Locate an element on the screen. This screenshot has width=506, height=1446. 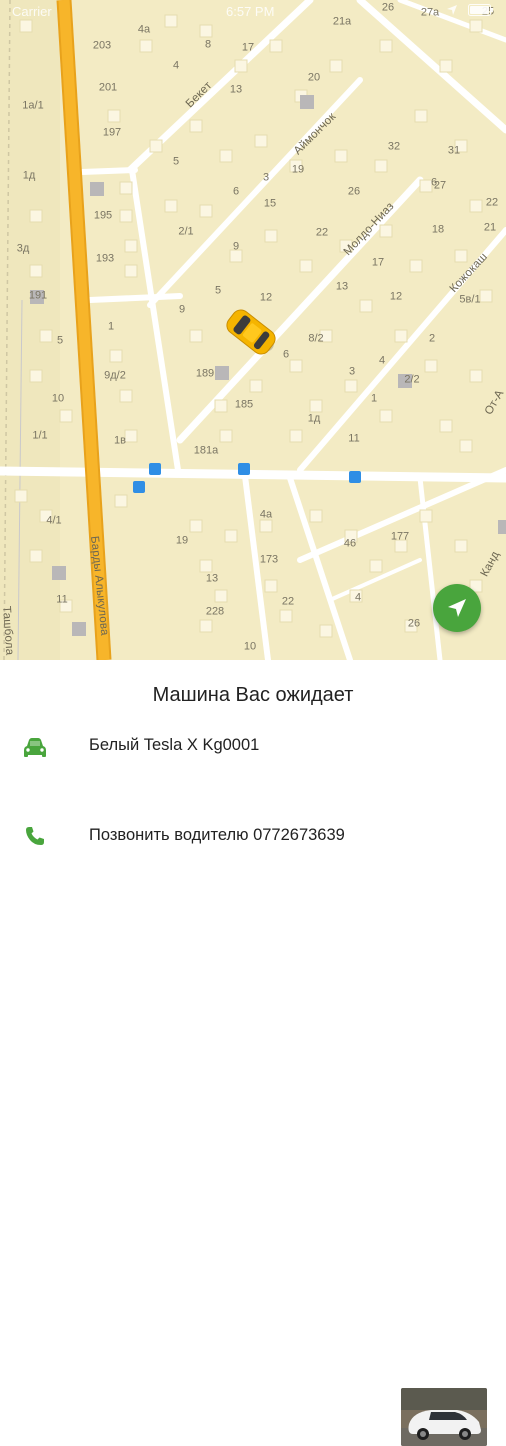
car-icon is located at coordinates (35, 747).